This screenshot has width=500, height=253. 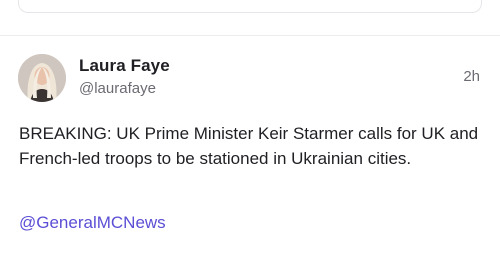 What do you see at coordinates (117, 88) in the screenshot?
I see `author-handle: @laurafaye` at bounding box center [117, 88].